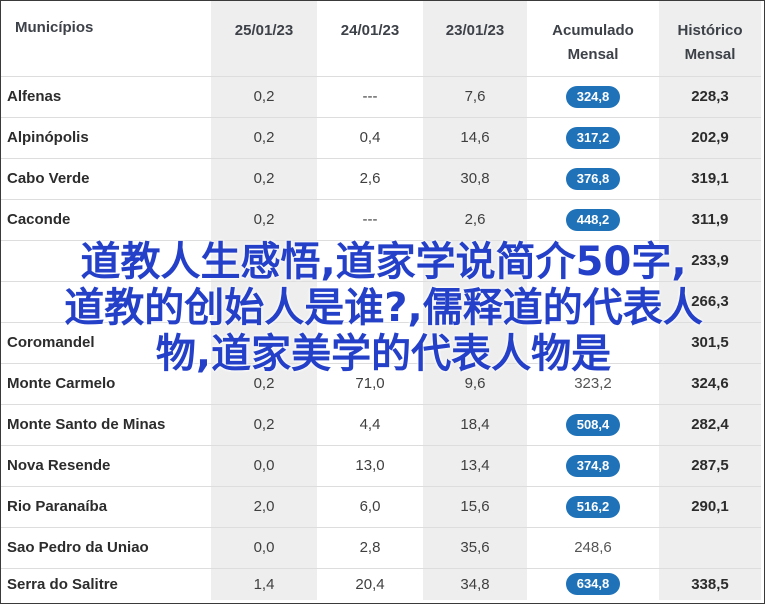 Image resolution: width=765 pixels, height=604 pixels. I want to click on value-date-2: 20,4, so click(370, 583).